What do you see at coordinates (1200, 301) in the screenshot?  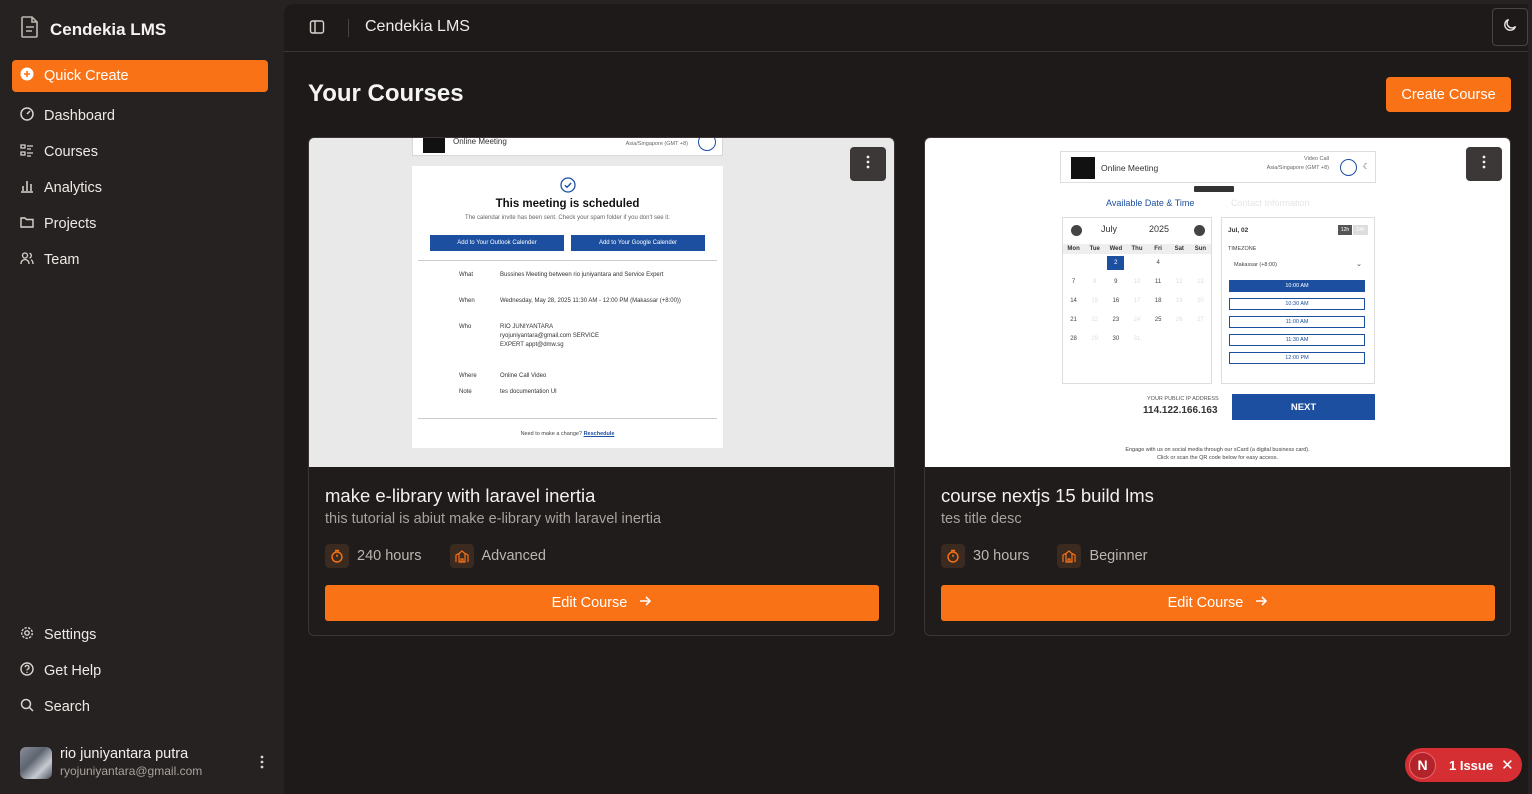 I see `calendar-day: 20` at bounding box center [1200, 301].